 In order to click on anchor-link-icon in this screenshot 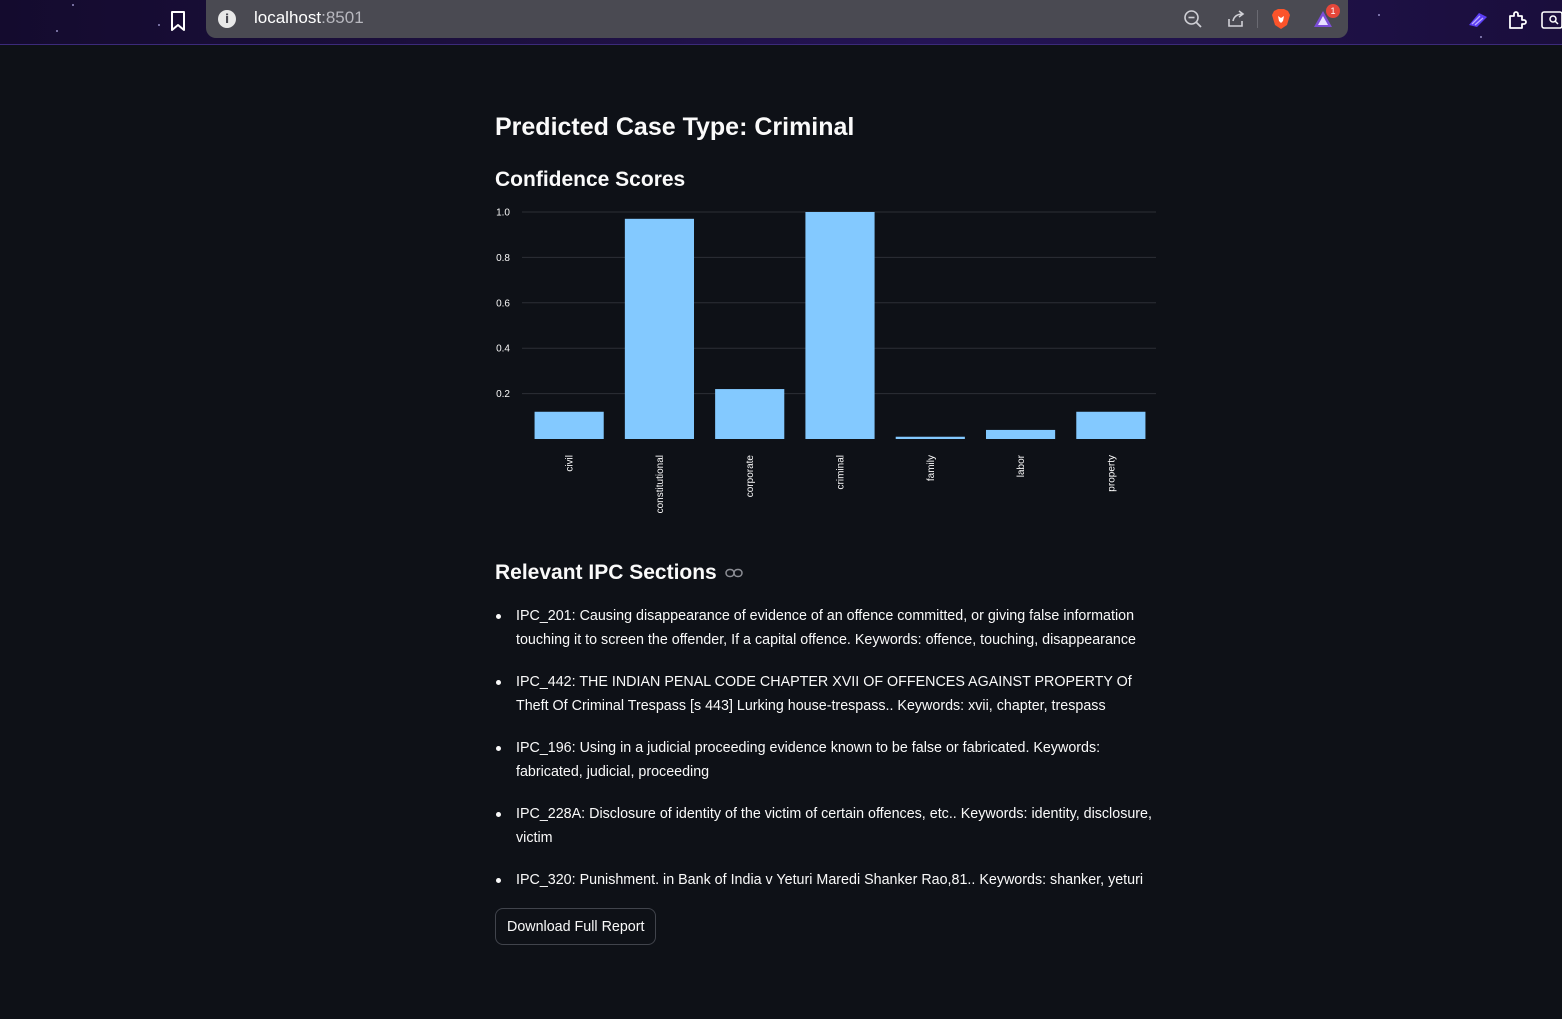, I will do `click(734, 573)`.